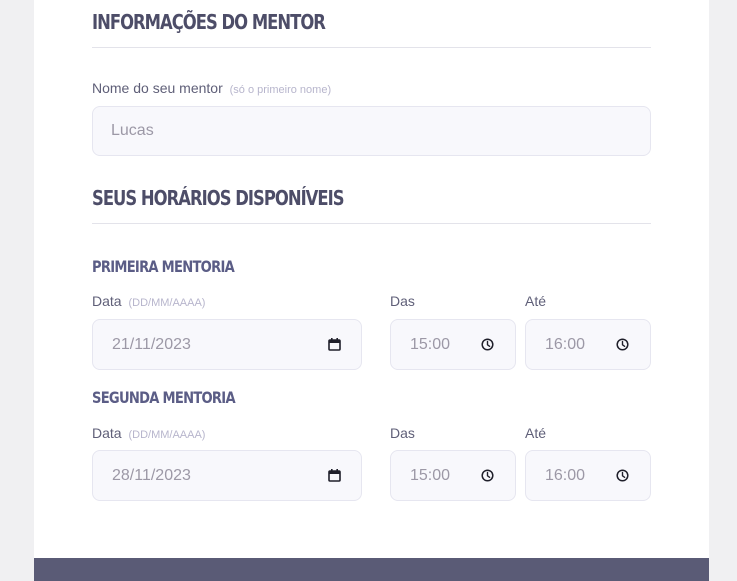  Describe the element at coordinates (151, 475) in the screenshot. I see `second-session-date-value: 28/11/2023` at that location.